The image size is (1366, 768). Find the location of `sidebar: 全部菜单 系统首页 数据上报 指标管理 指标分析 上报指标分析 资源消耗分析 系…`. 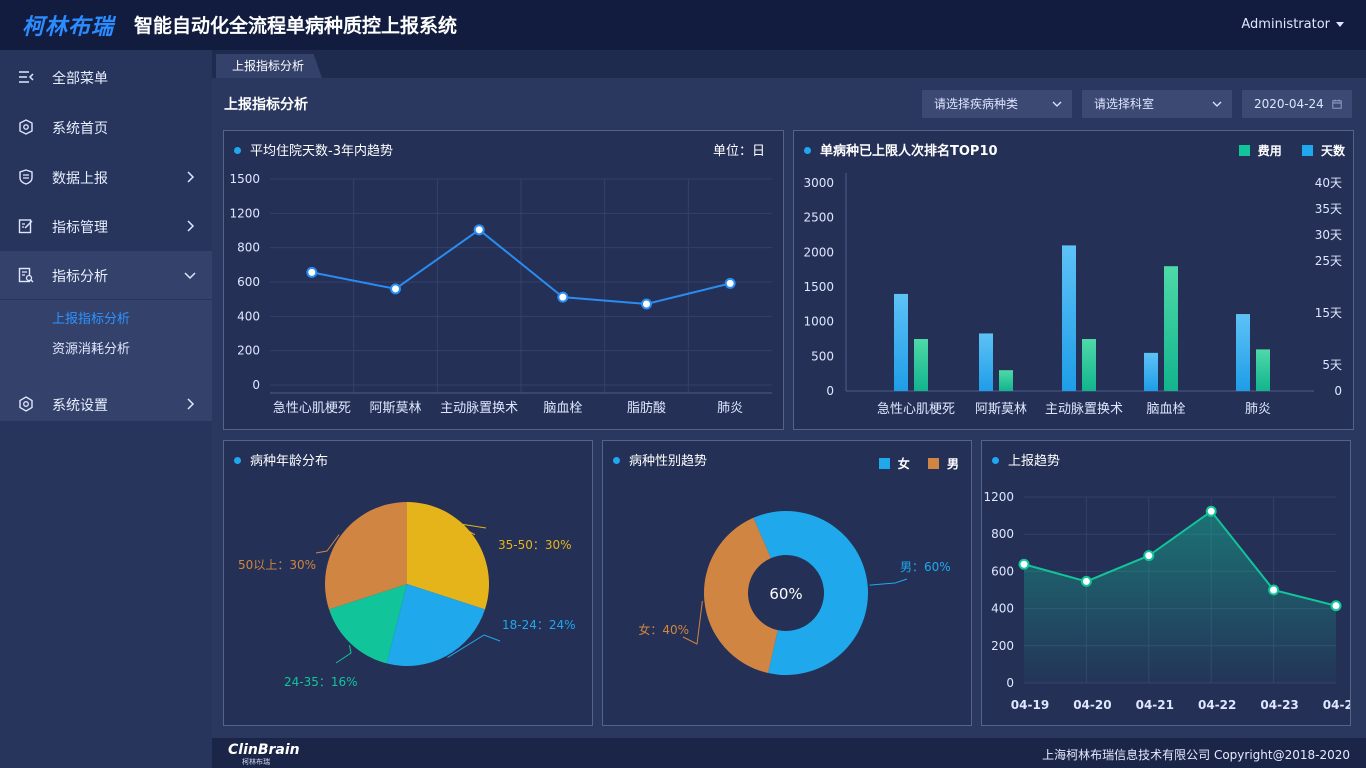

sidebar: 全部菜单 系统首页 数据上报 指标管理 指标分析 上报指标分析 资源消耗分析 系… is located at coordinates (106, 409).